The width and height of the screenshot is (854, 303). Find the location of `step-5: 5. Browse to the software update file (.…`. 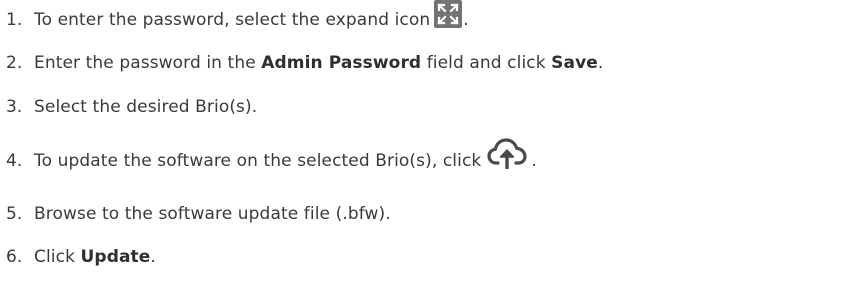

step-5: 5. Browse to the software update file (.… is located at coordinates (198, 214).